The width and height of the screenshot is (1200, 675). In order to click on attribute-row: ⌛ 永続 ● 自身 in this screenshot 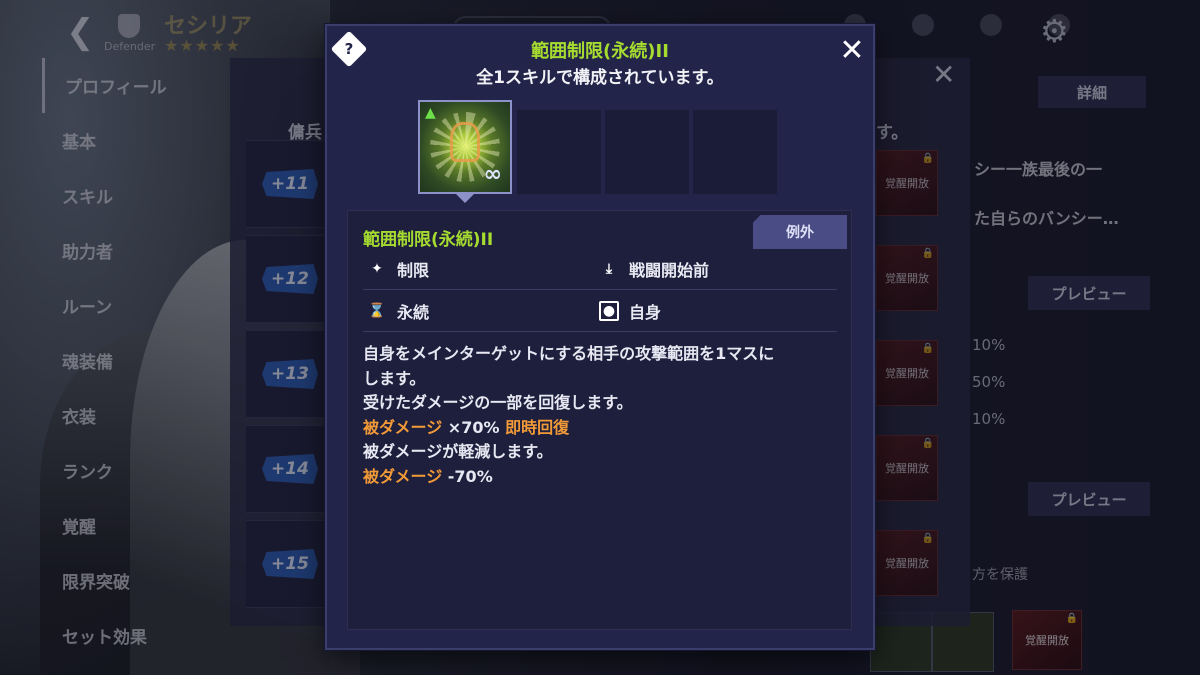, I will do `click(600, 311)`.